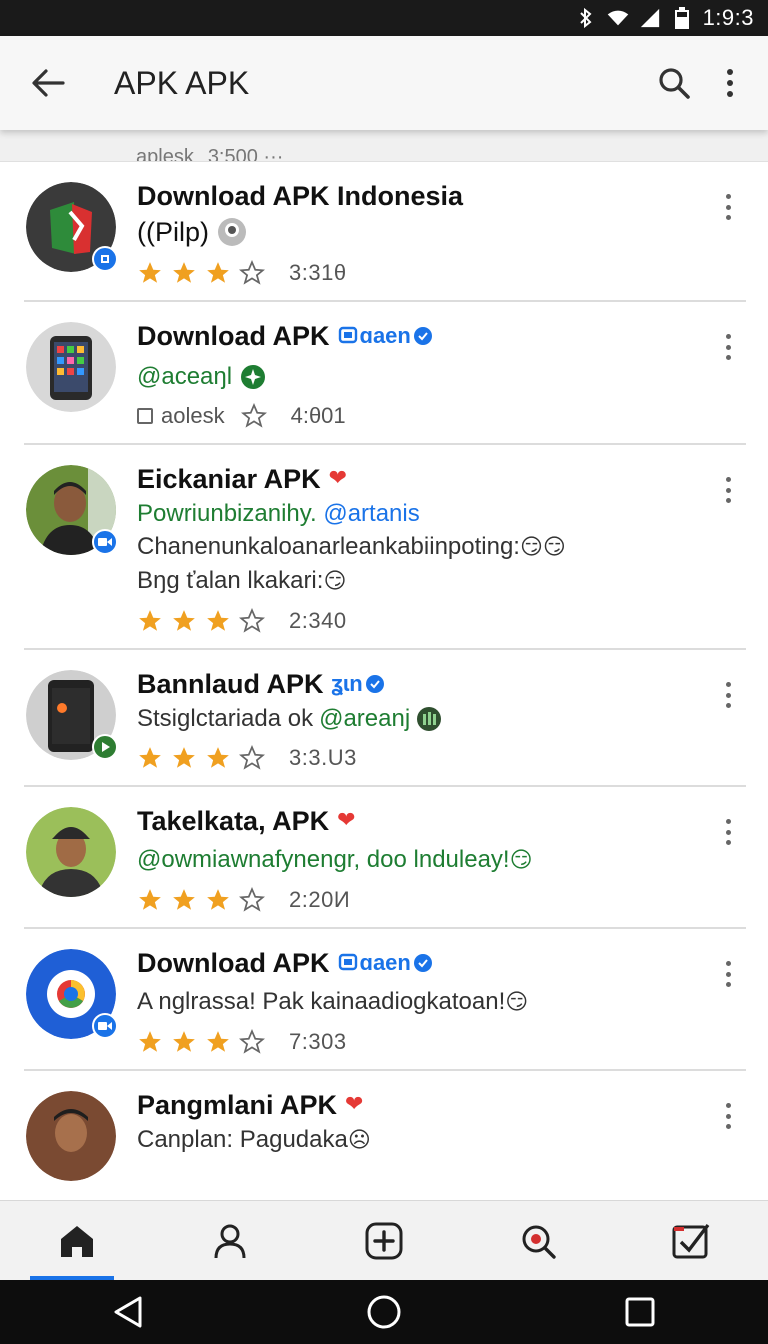 Image resolution: width=768 pixels, height=1344 pixels. Describe the element at coordinates (730, 83) in the screenshot. I see `more-options-button` at that location.